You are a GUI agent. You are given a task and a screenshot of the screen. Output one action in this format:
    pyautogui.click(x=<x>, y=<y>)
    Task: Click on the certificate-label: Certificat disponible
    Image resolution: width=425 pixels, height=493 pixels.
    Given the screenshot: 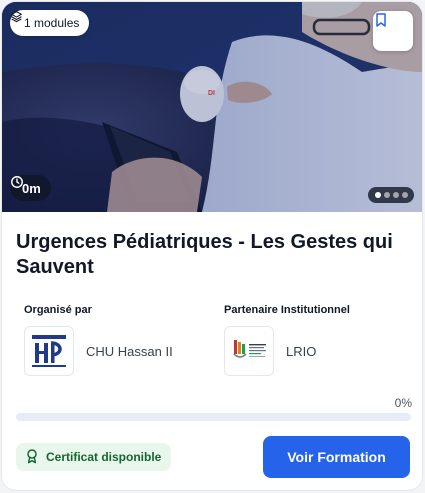 What is the action you would take?
    pyautogui.click(x=104, y=457)
    